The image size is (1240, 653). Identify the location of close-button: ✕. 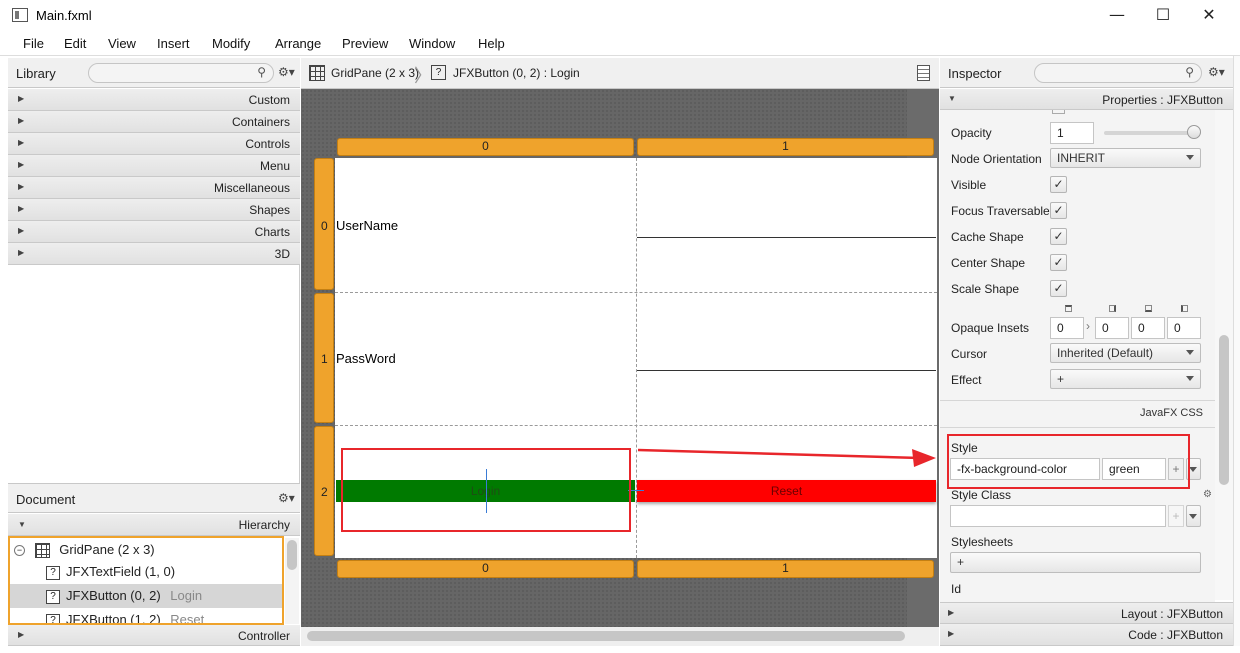
(1209, 16).